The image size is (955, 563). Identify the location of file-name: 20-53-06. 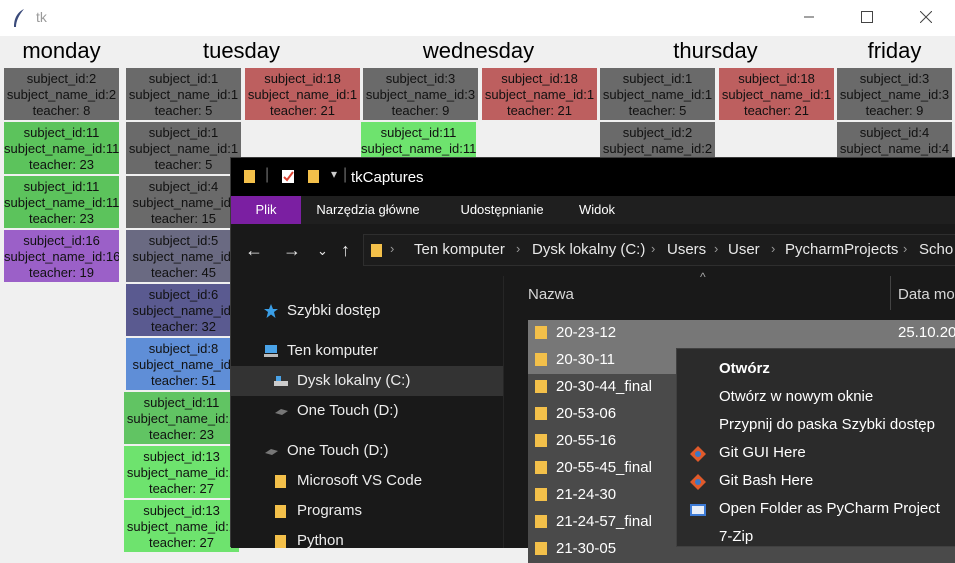
(586, 413).